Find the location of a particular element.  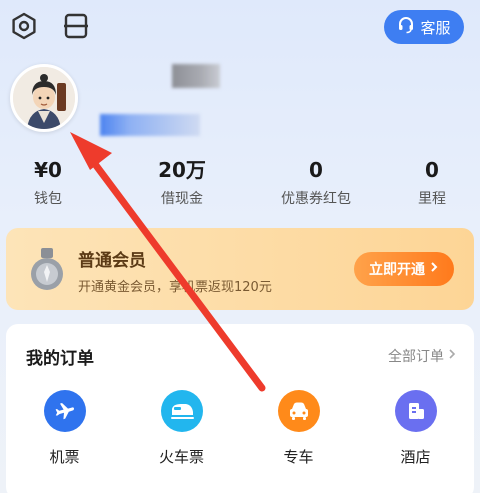

all-orders-link: 全部订单 is located at coordinates (422, 356).